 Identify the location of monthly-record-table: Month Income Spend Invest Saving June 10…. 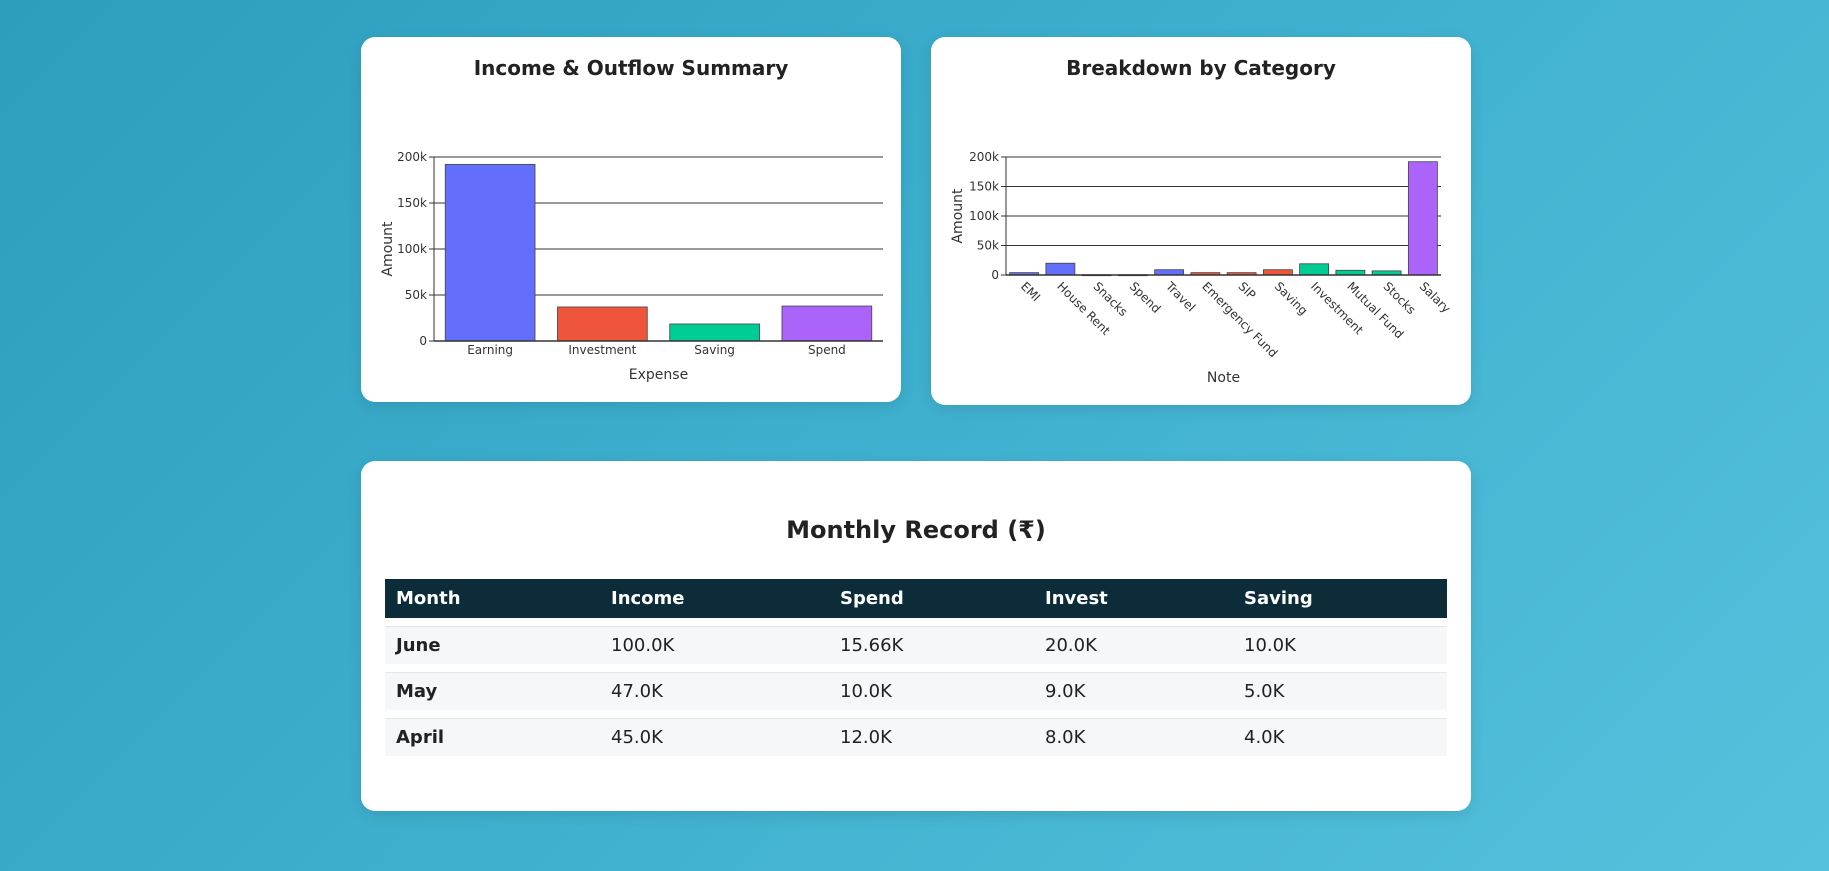
(916, 667).